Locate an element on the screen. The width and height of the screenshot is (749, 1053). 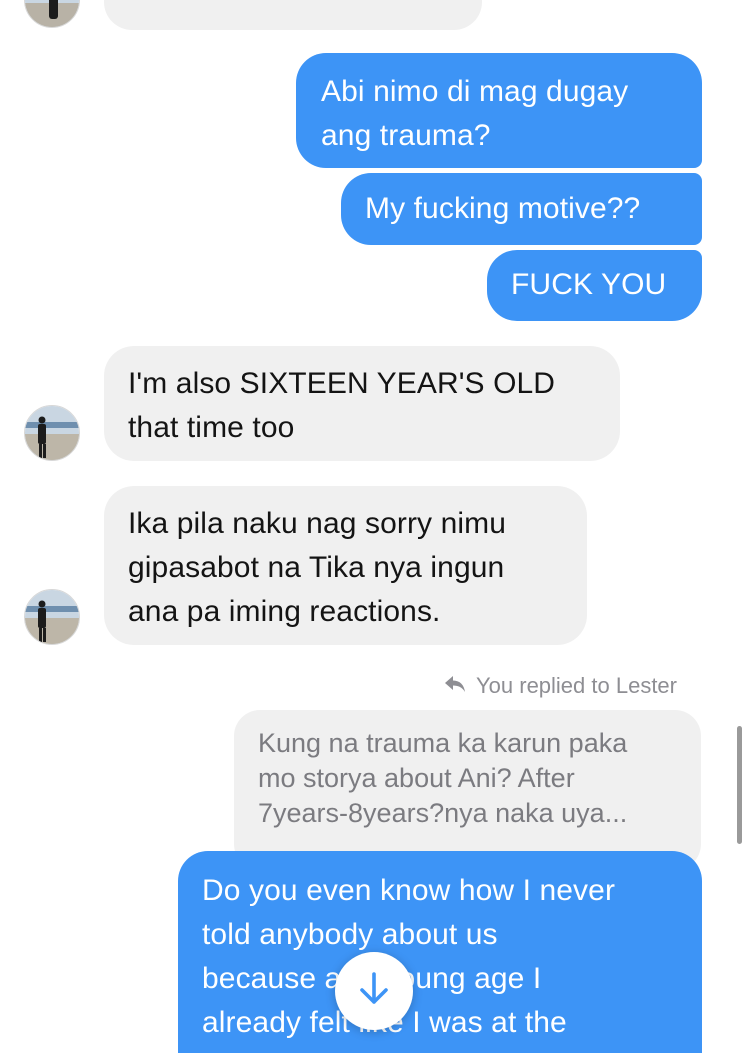
scrollbar is located at coordinates (739, 785).